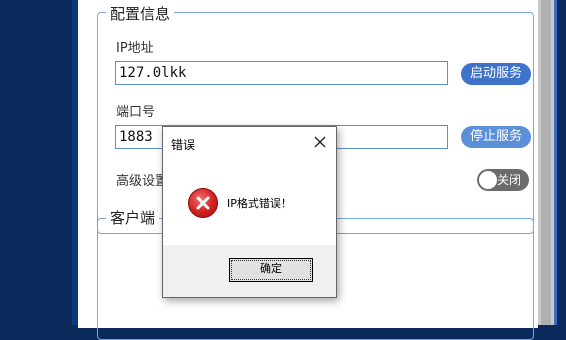  I want to click on ip-label: IP地址, so click(135, 48).